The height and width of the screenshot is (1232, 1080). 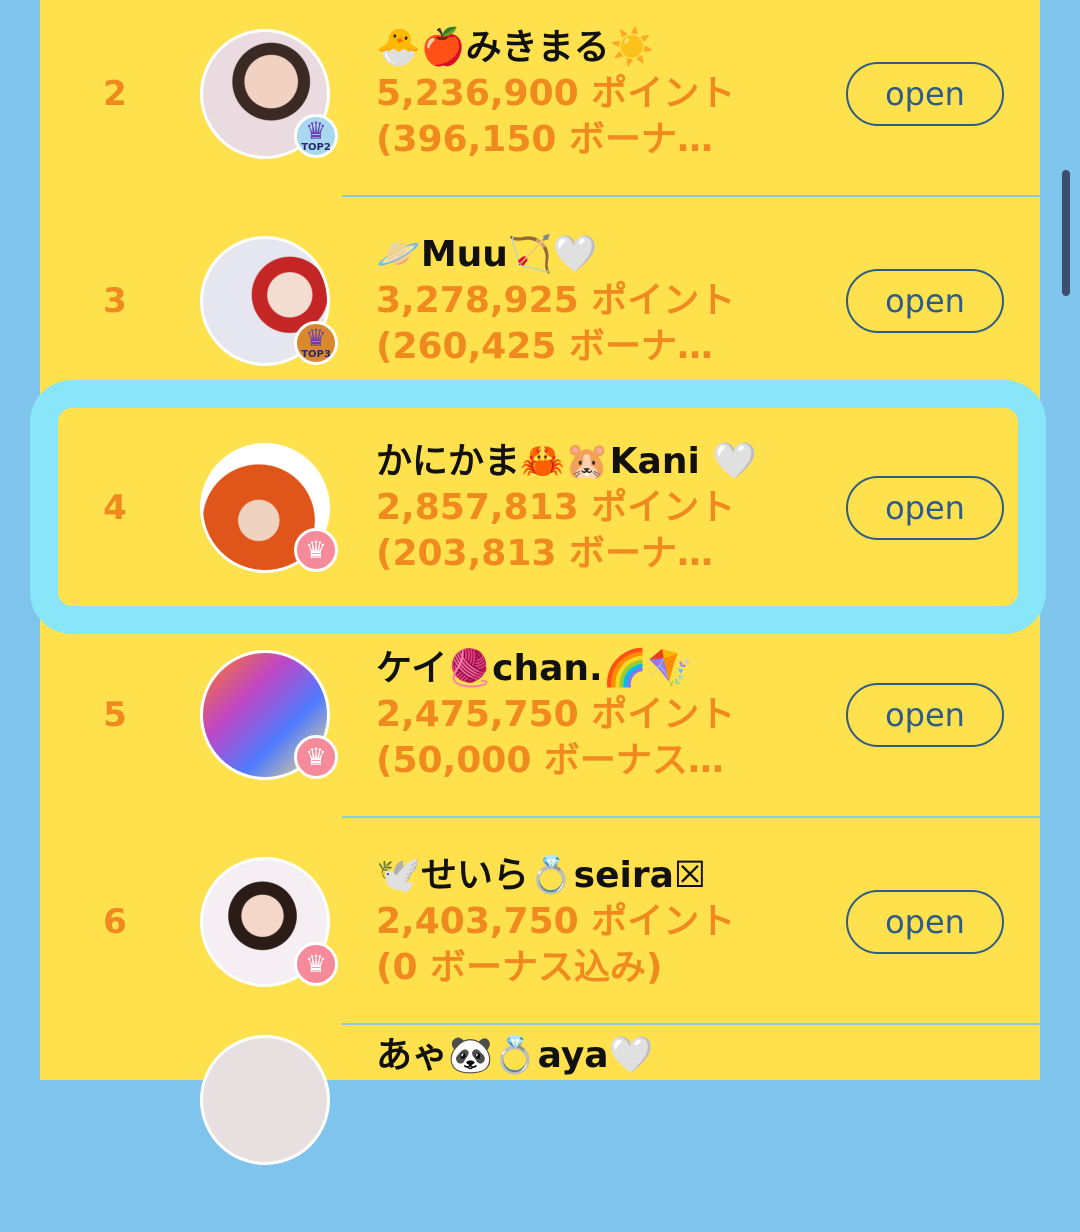 What do you see at coordinates (115, 921) in the screenshot?
I see `rank-number: 6` at bounding box center [115, 921].